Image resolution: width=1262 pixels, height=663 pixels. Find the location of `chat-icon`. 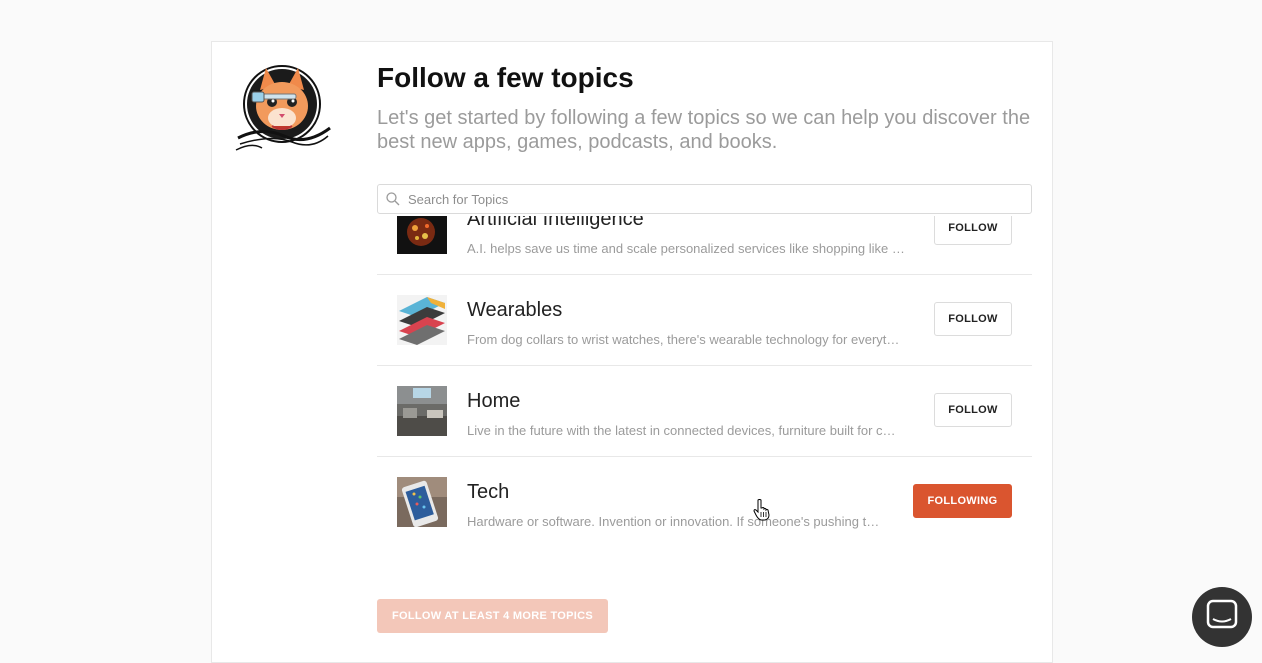

chat-icon is located at coordinates (1222, 625).